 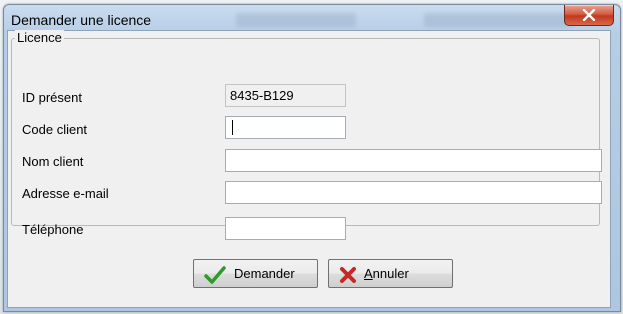 I want to click on cancel-button-label: Annuler, so click(x=386, y=273).